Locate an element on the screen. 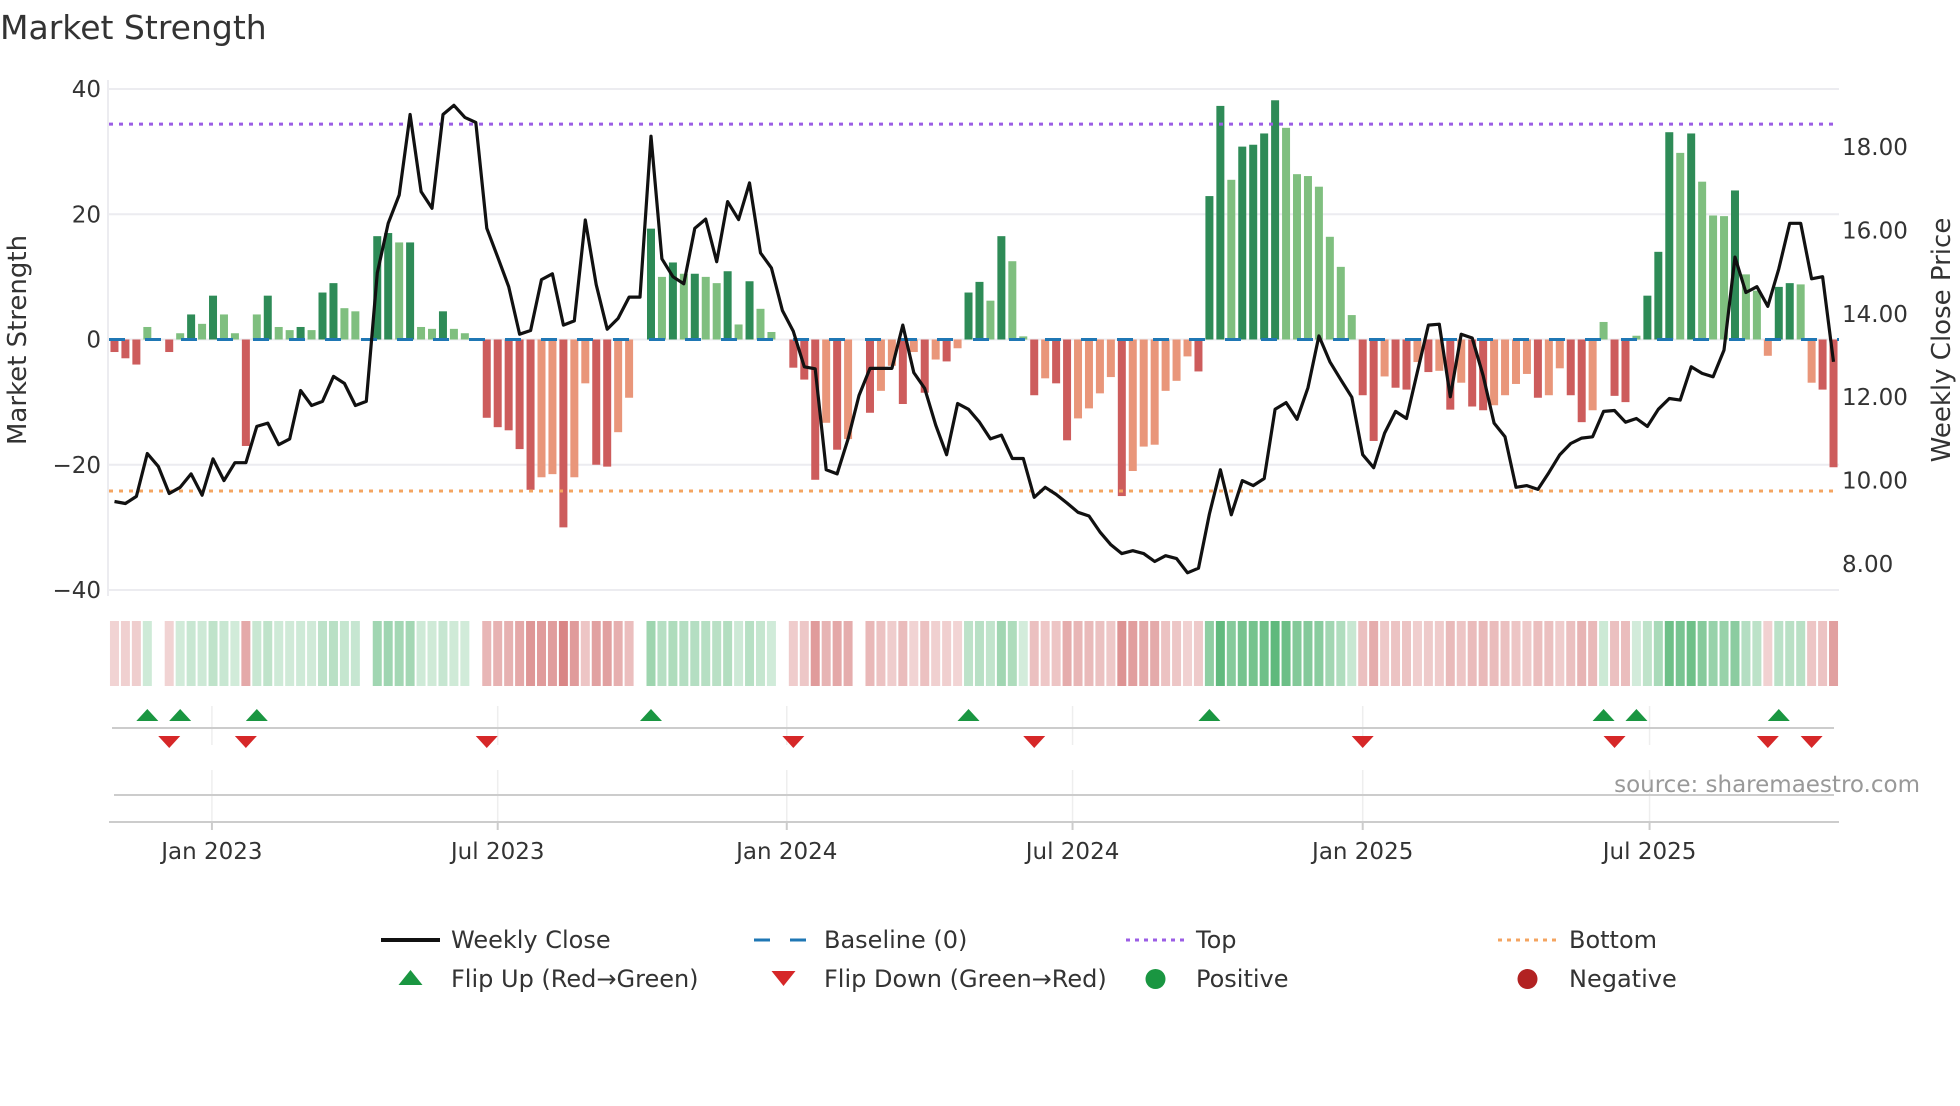 The width and height of the screenshot is (1960, 1106). legend-label: Flip Down (Green→Red) is located at coordinates (965, 979).